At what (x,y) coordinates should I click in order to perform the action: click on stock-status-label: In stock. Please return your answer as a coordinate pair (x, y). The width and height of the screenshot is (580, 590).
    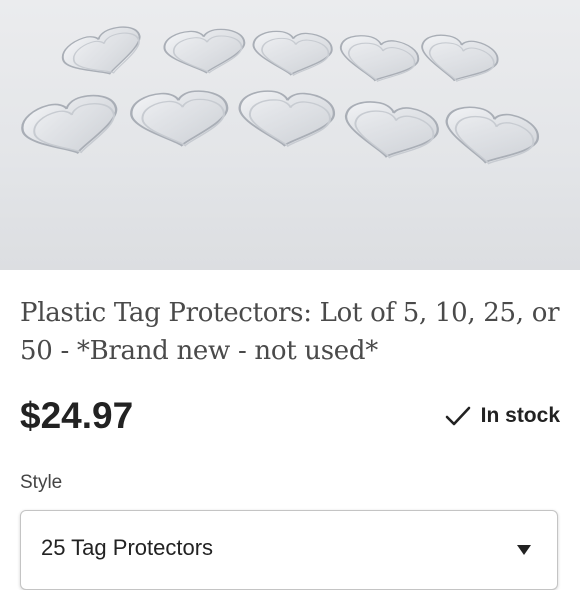
    Looking at the image, I should click on (520, 415).